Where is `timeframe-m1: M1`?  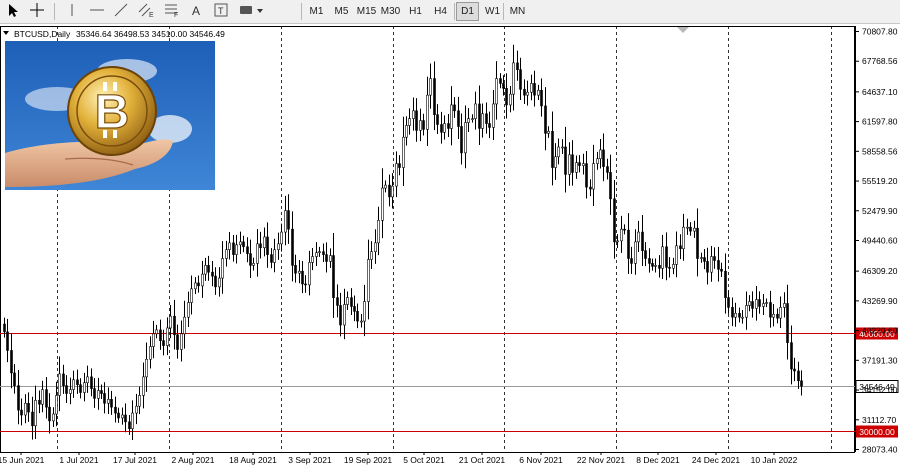 timeframe-m1: M1 is located at coordinates (316, 11).